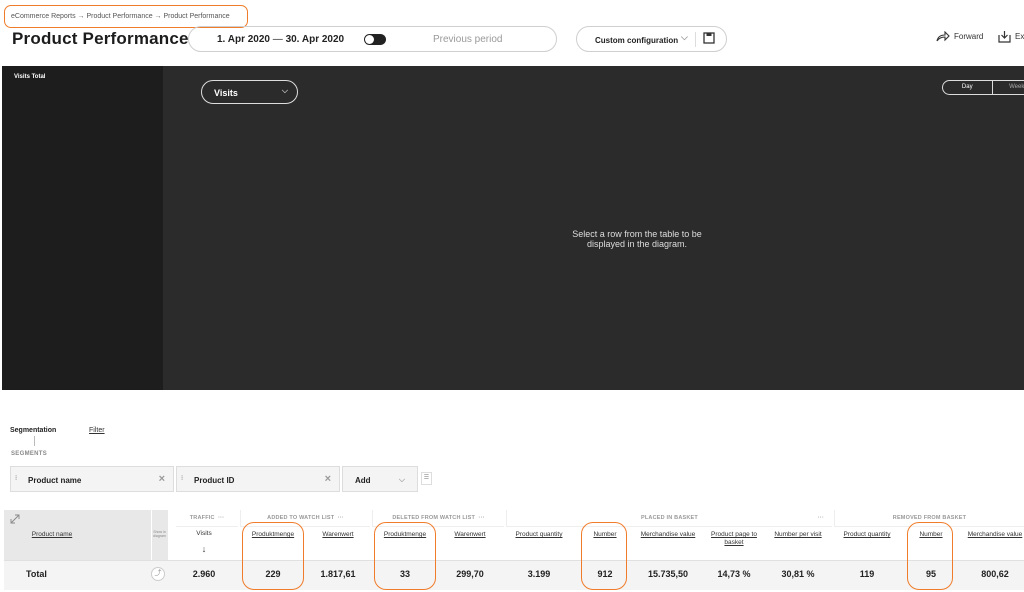  Describe the element at coordinates (1004, 37) in the screenshot. I see `export-icon` at that location.